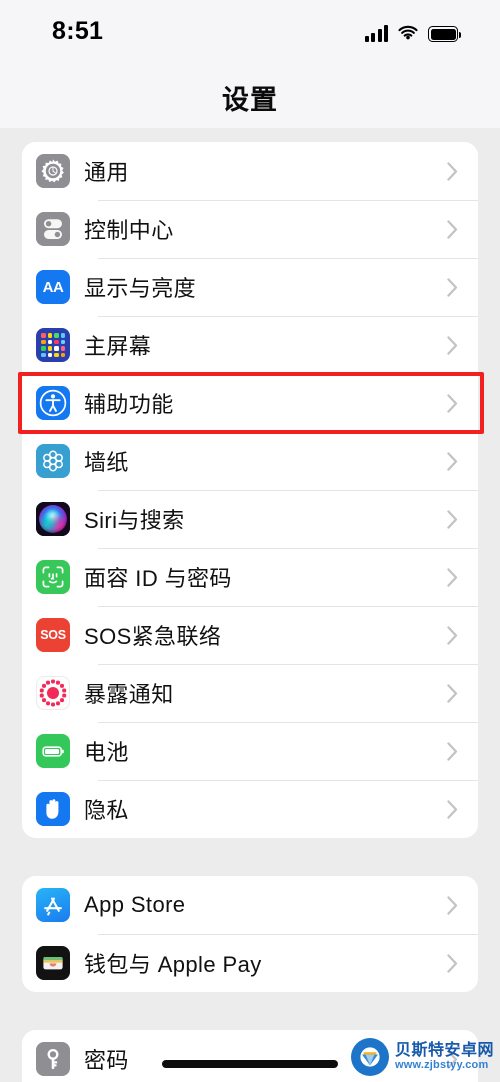  What do you see at coordinates (369, 1057) in the screenshot?
I see `watermark-logo-icon` at bounding box center [369, 1057].